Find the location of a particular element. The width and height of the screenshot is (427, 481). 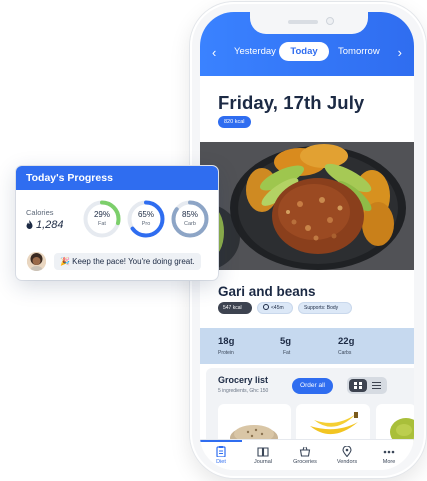

tab-label: Vendors is located at coordinates (347, 462).